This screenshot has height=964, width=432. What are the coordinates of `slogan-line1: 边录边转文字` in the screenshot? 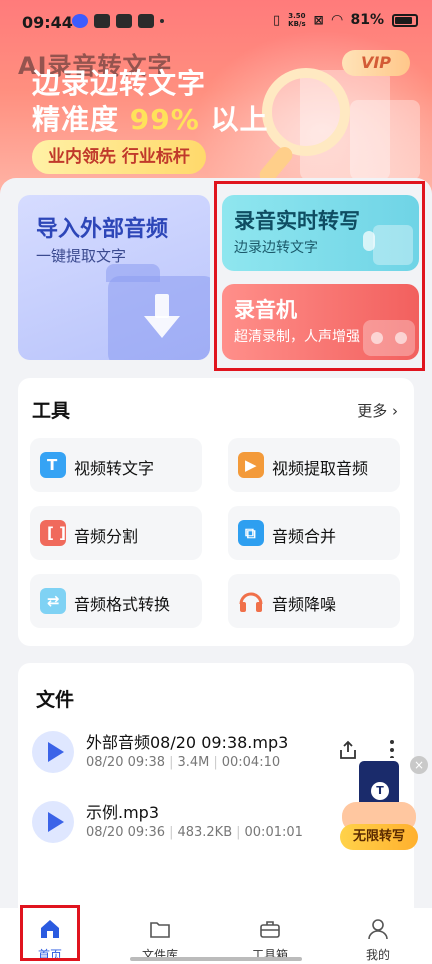 It's located at (119, 83).